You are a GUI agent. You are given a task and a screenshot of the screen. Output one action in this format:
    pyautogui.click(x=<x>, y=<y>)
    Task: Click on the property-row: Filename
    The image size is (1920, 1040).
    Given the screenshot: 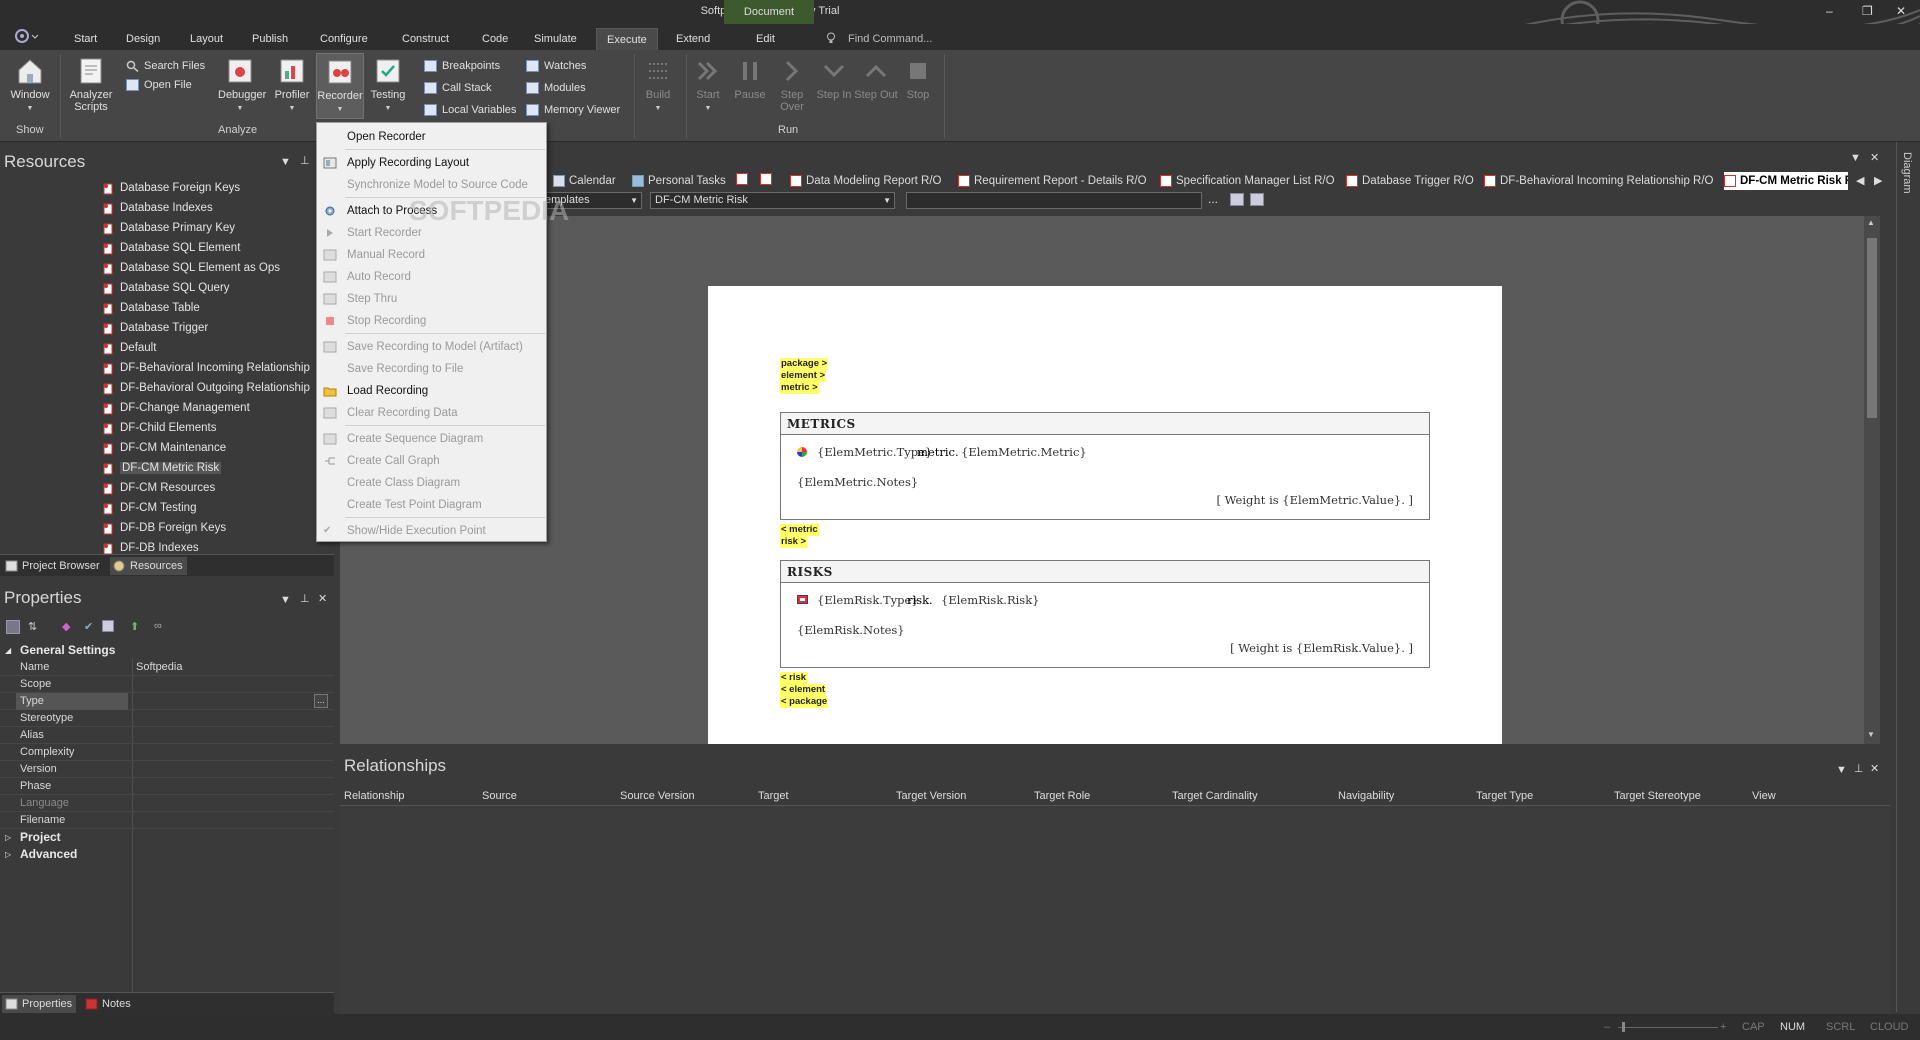 What is the action you would take?
    pyautogui.click(x=167, y=820)
    